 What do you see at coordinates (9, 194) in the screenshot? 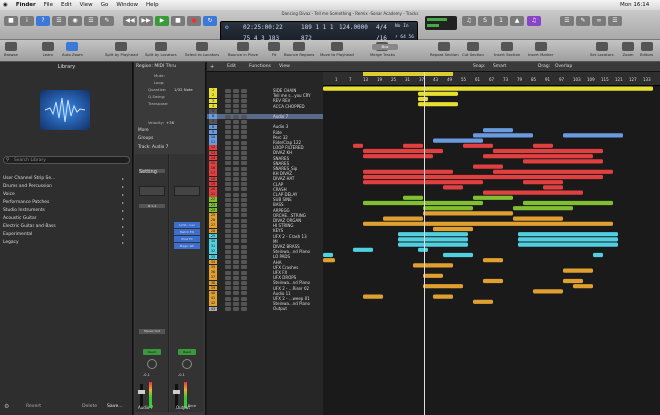
I see `library-item: Voice` at bounding box center [9, 194].